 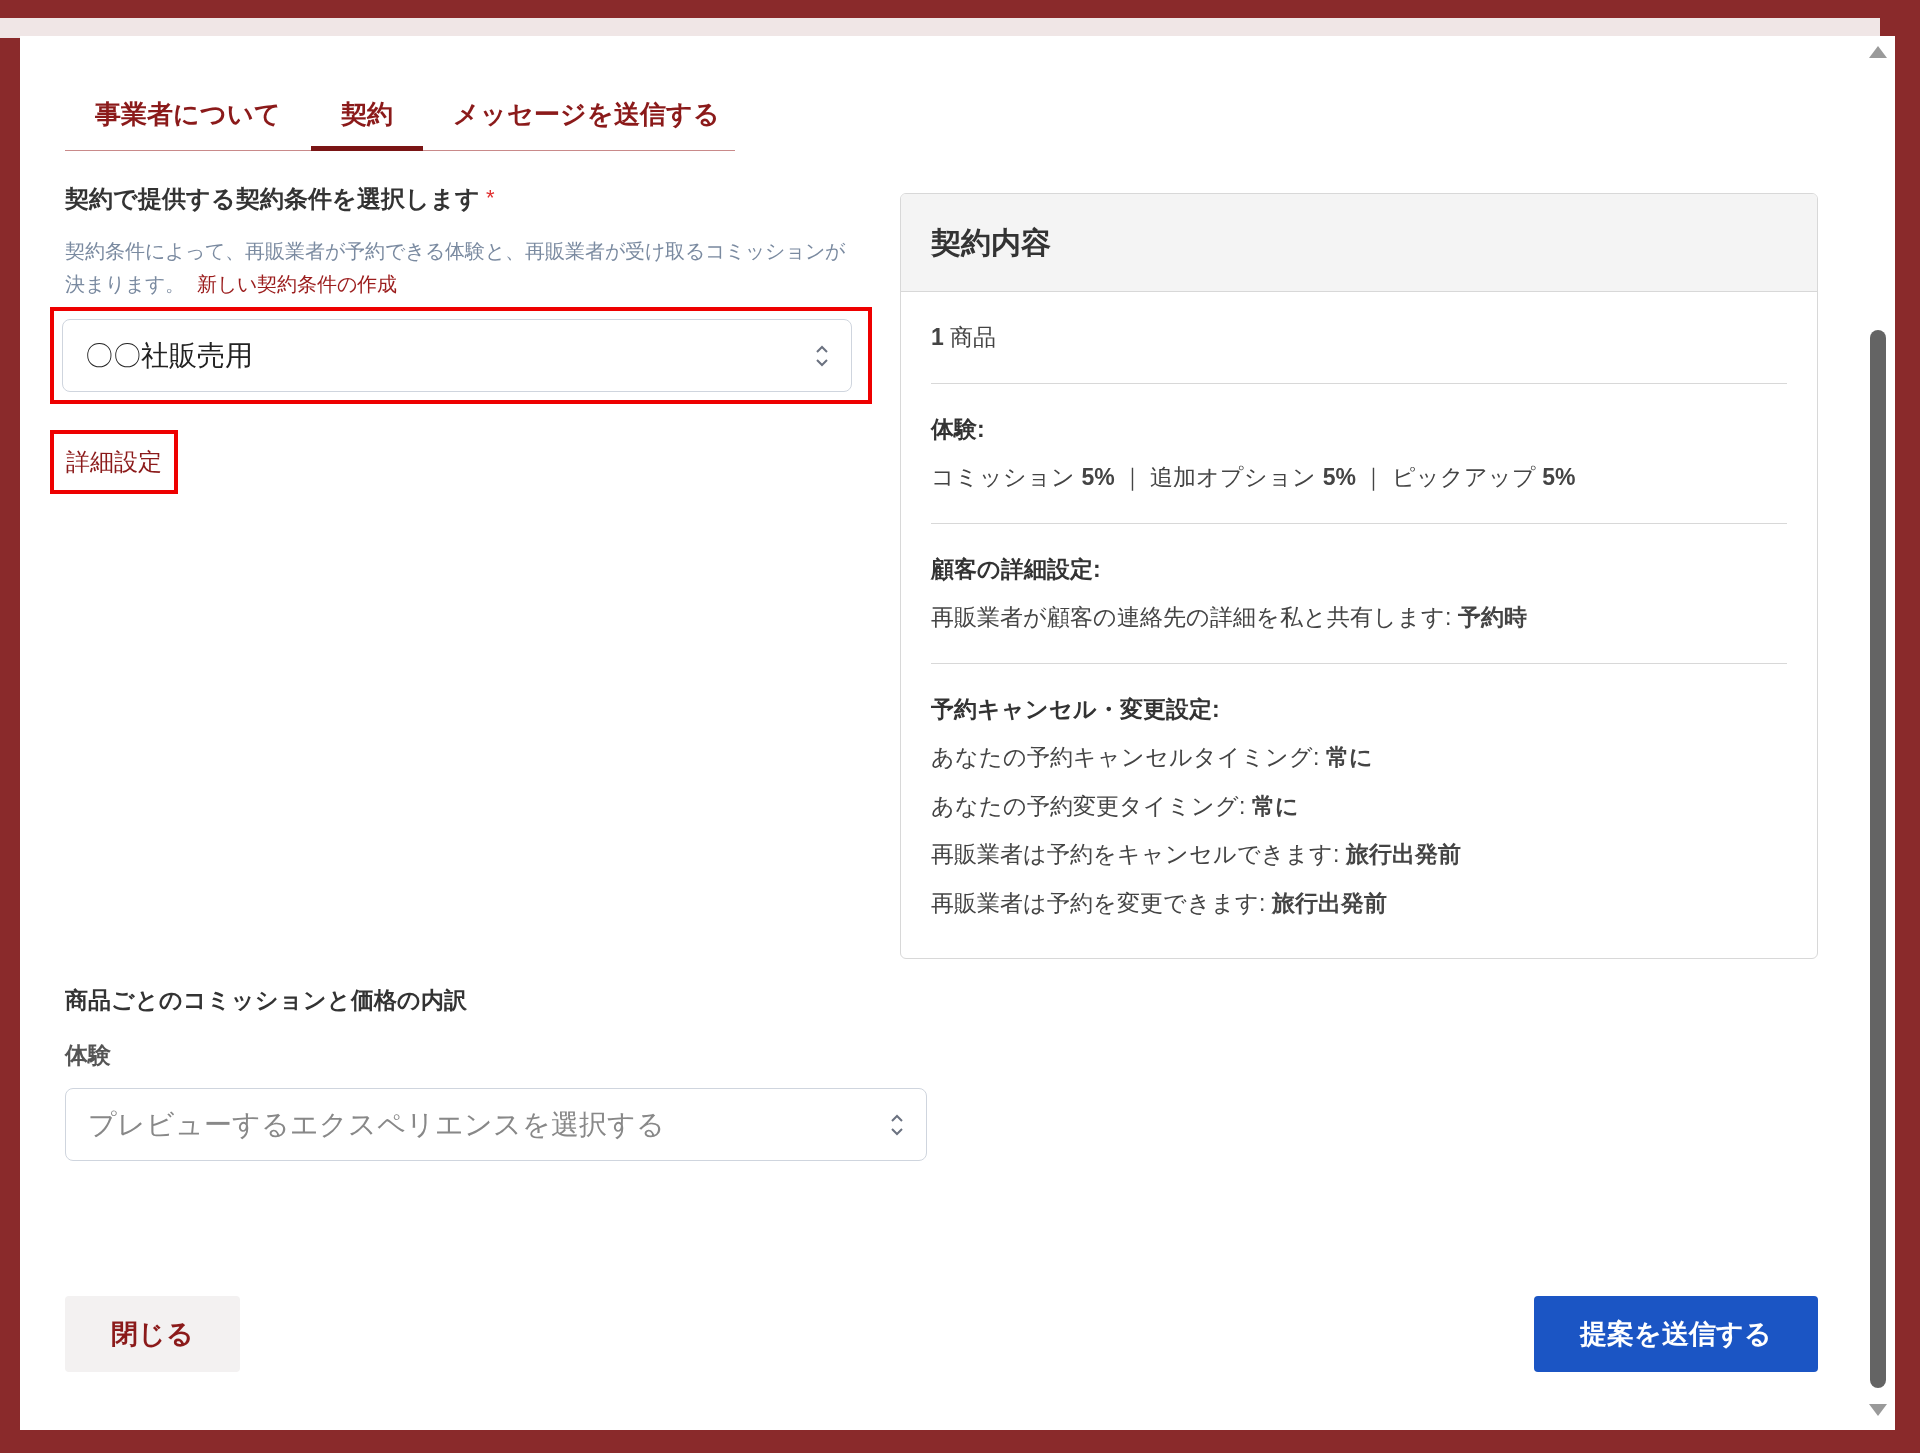 I want to click on close-button: 閉じる, so click(x=152, y=1334).